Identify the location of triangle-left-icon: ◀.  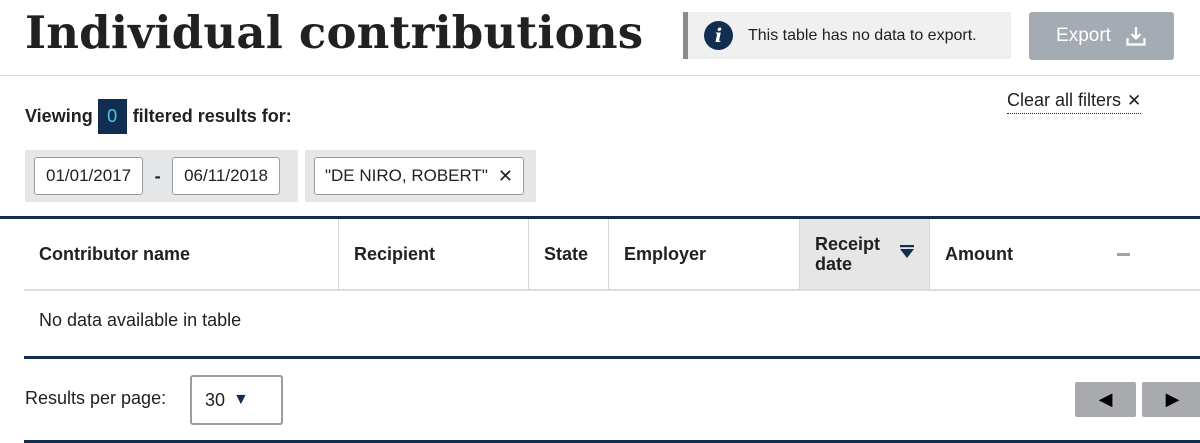
(1105, 399).